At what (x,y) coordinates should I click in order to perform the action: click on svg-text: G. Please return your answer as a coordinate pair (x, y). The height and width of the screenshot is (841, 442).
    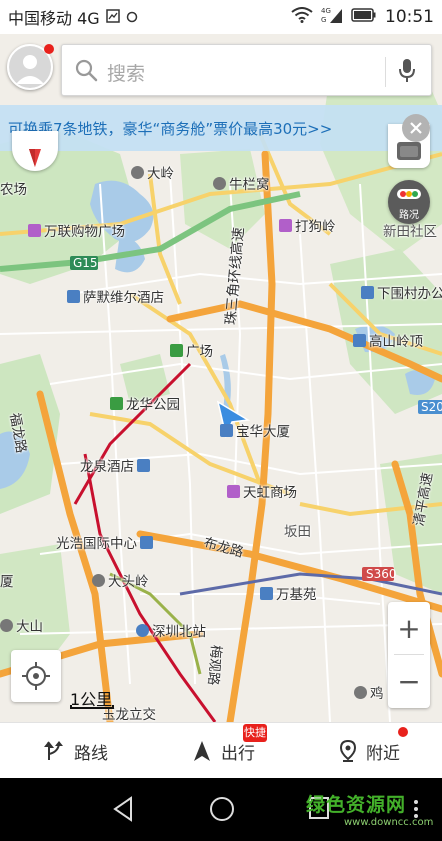
    Looking at the image, I should click on (323, 20).